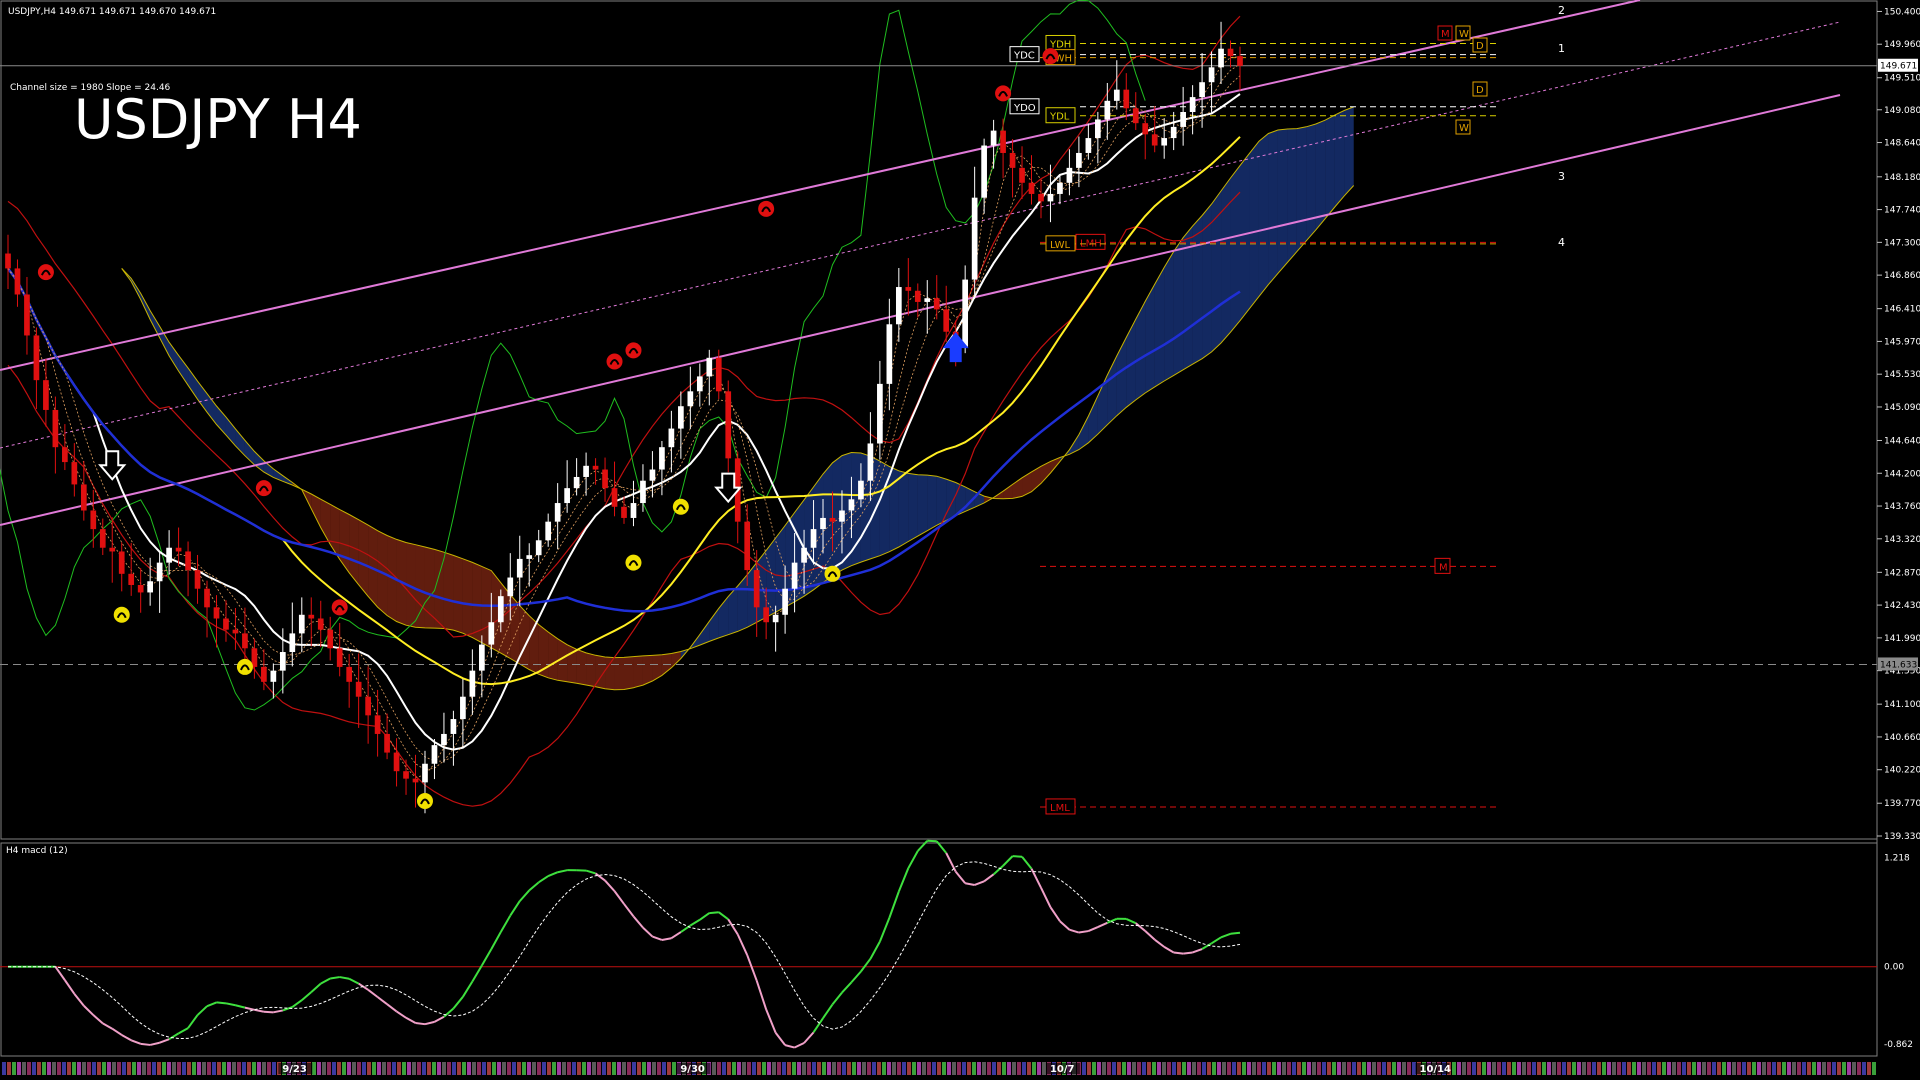 The width and height of the screenshot is (1920, 1080). Describe the element at coordinates (1480, 46) in the screenshot. I see `period-box-label: D` at that location.